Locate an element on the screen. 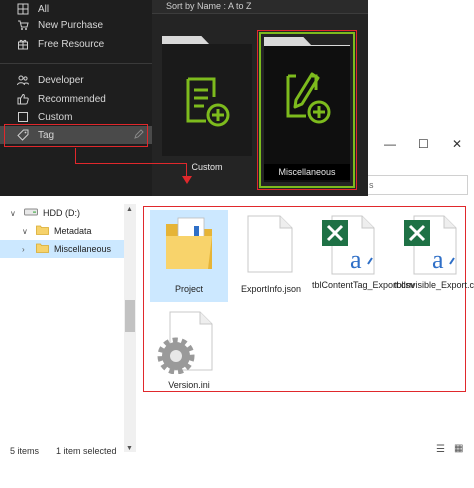 The image size is (474, 488). tree-label: Metadata is located at coordinates (73, 231).